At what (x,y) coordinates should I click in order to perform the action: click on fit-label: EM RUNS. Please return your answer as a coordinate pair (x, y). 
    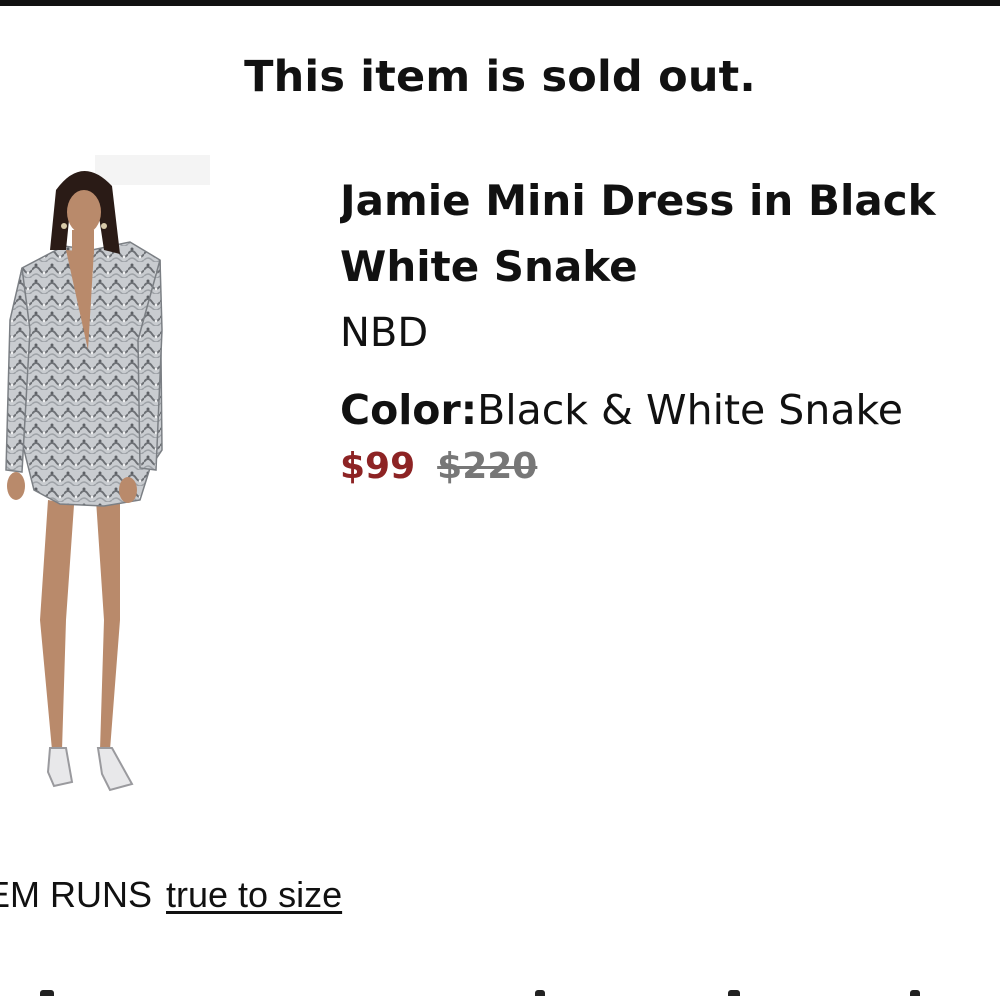
    Looking at the image, I should click on (76, 894).